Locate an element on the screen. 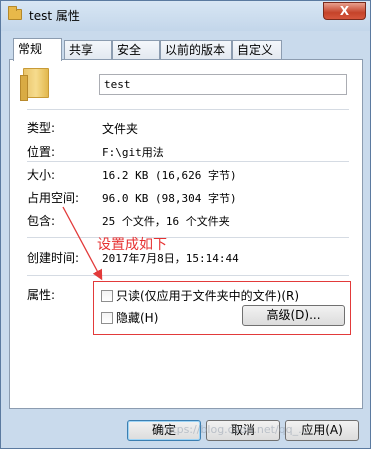 The width and height of the screenshot is (371, 450). created-label: 创建时间: is located at coordinates (53, 258).